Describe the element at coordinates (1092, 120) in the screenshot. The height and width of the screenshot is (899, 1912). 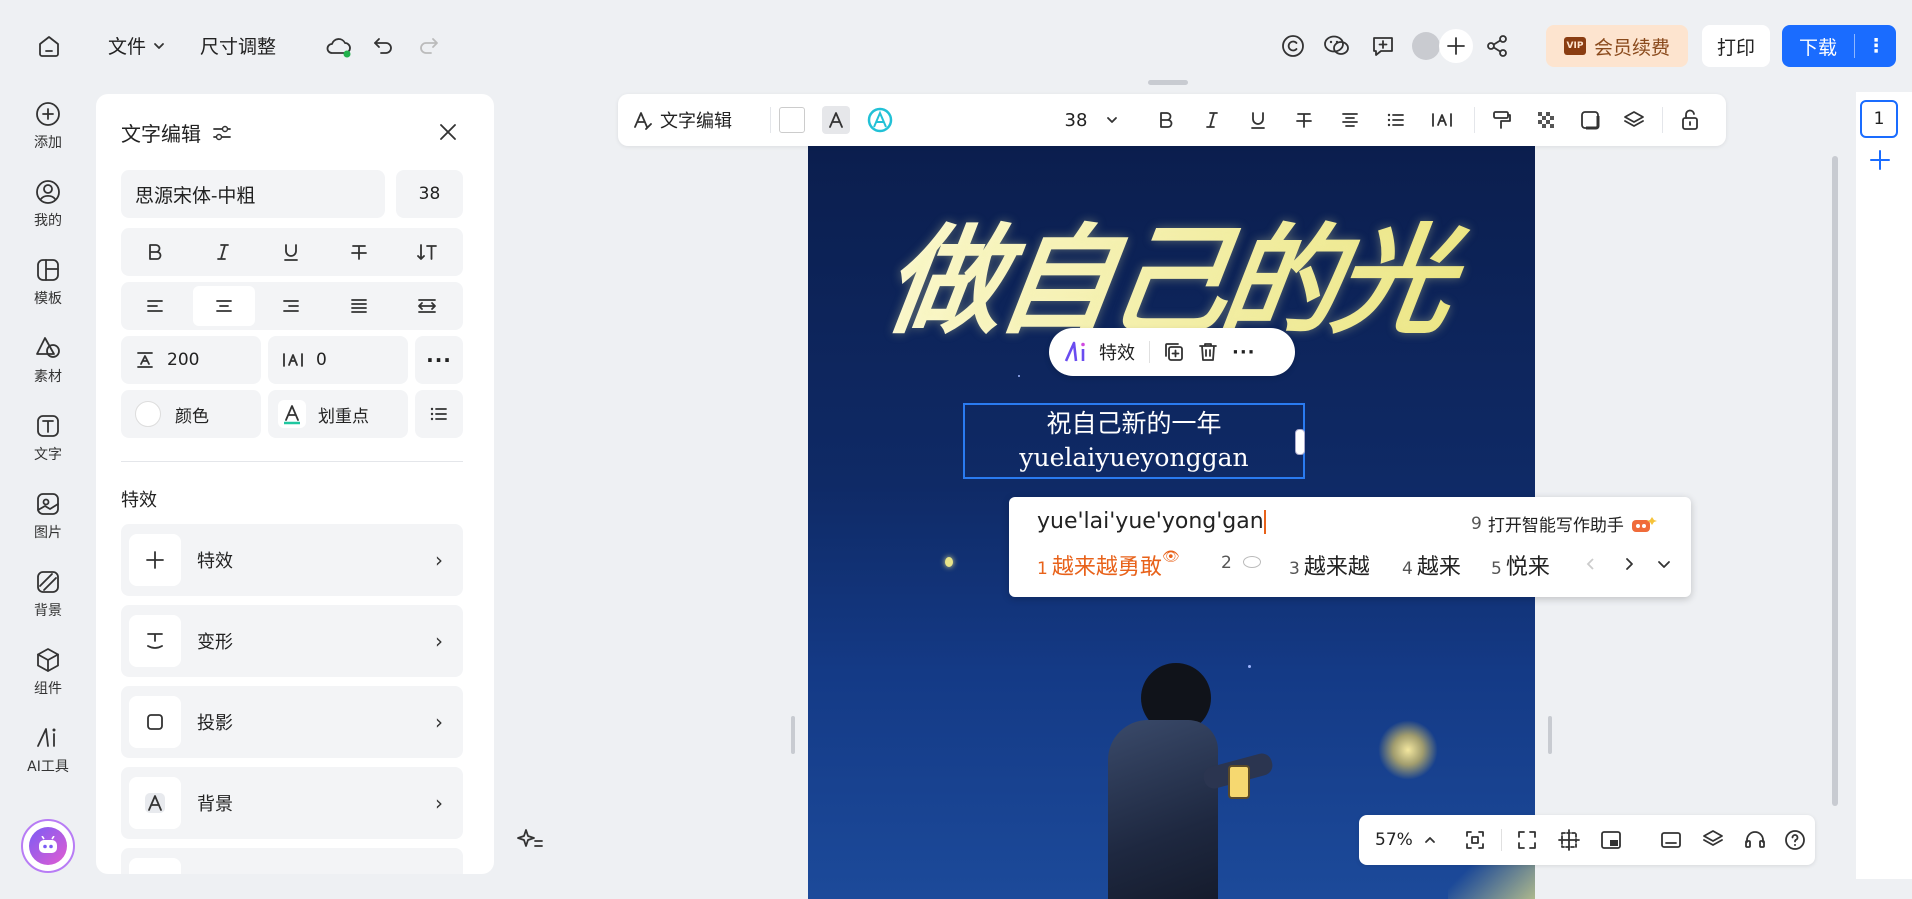
I see `font-size-dropdown: 38` at that location.